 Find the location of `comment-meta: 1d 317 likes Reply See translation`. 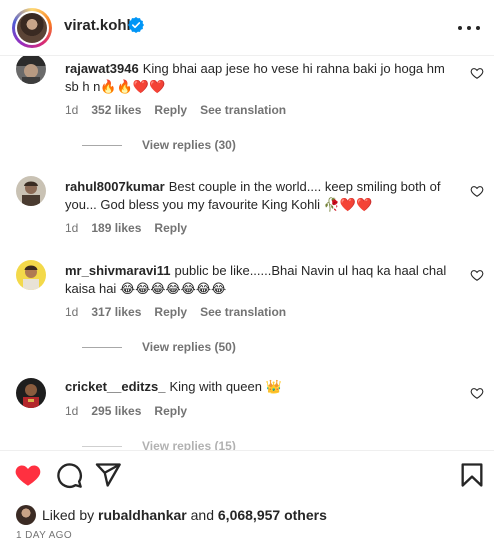

comment-meta: 1d 317 likes Reply See translation is located at coordinates (175, 312).